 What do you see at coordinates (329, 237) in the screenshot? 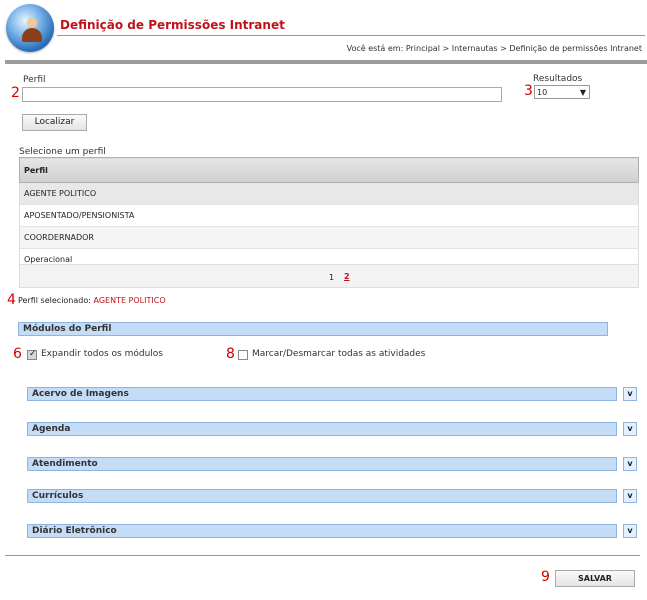
I see `table-row: COORDERNADOR` at bounding box center [329, 237].